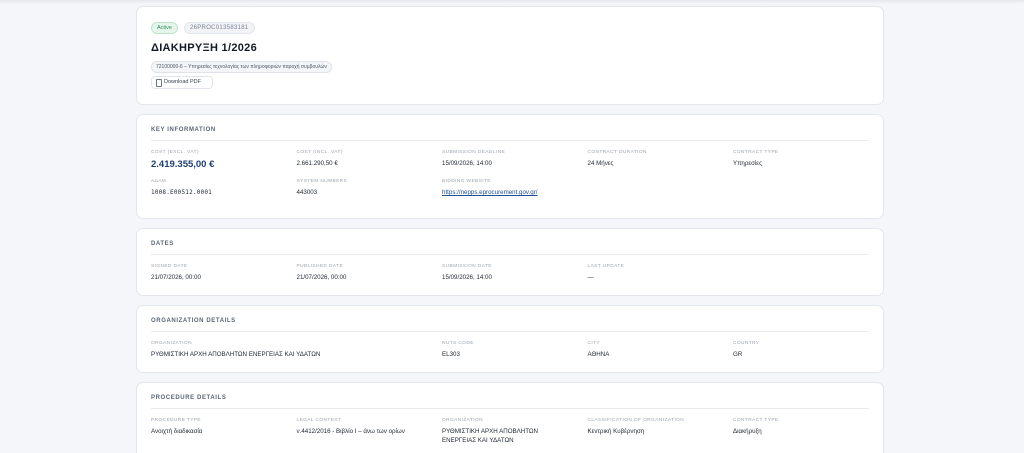  What do you see at coordinates (159, 83) in the screenshot?
I see `document-icon` at bounding box center [159, 83].